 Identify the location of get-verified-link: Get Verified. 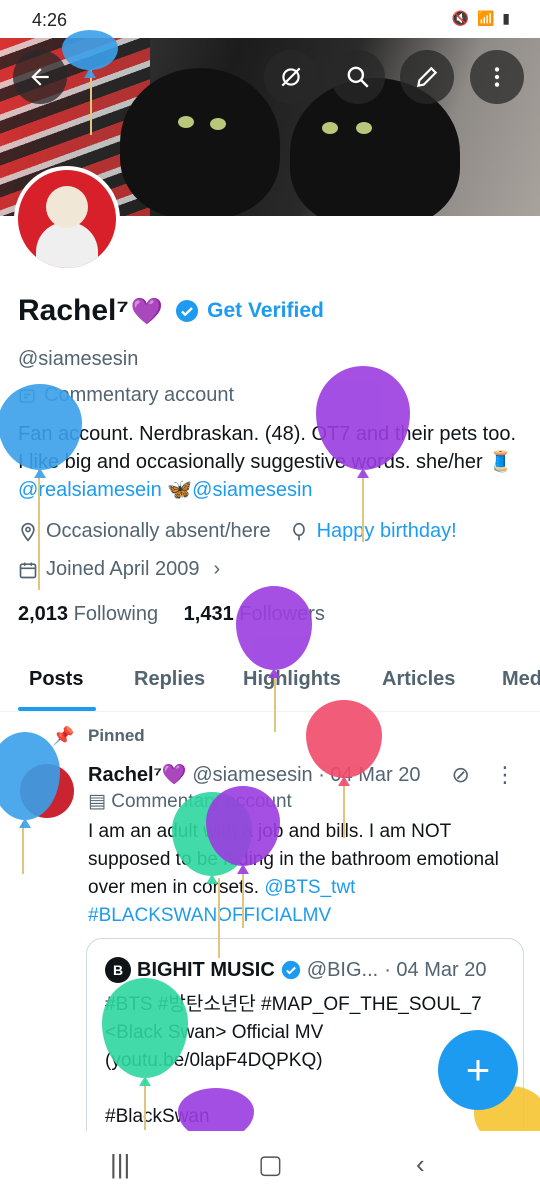
(265, 311).